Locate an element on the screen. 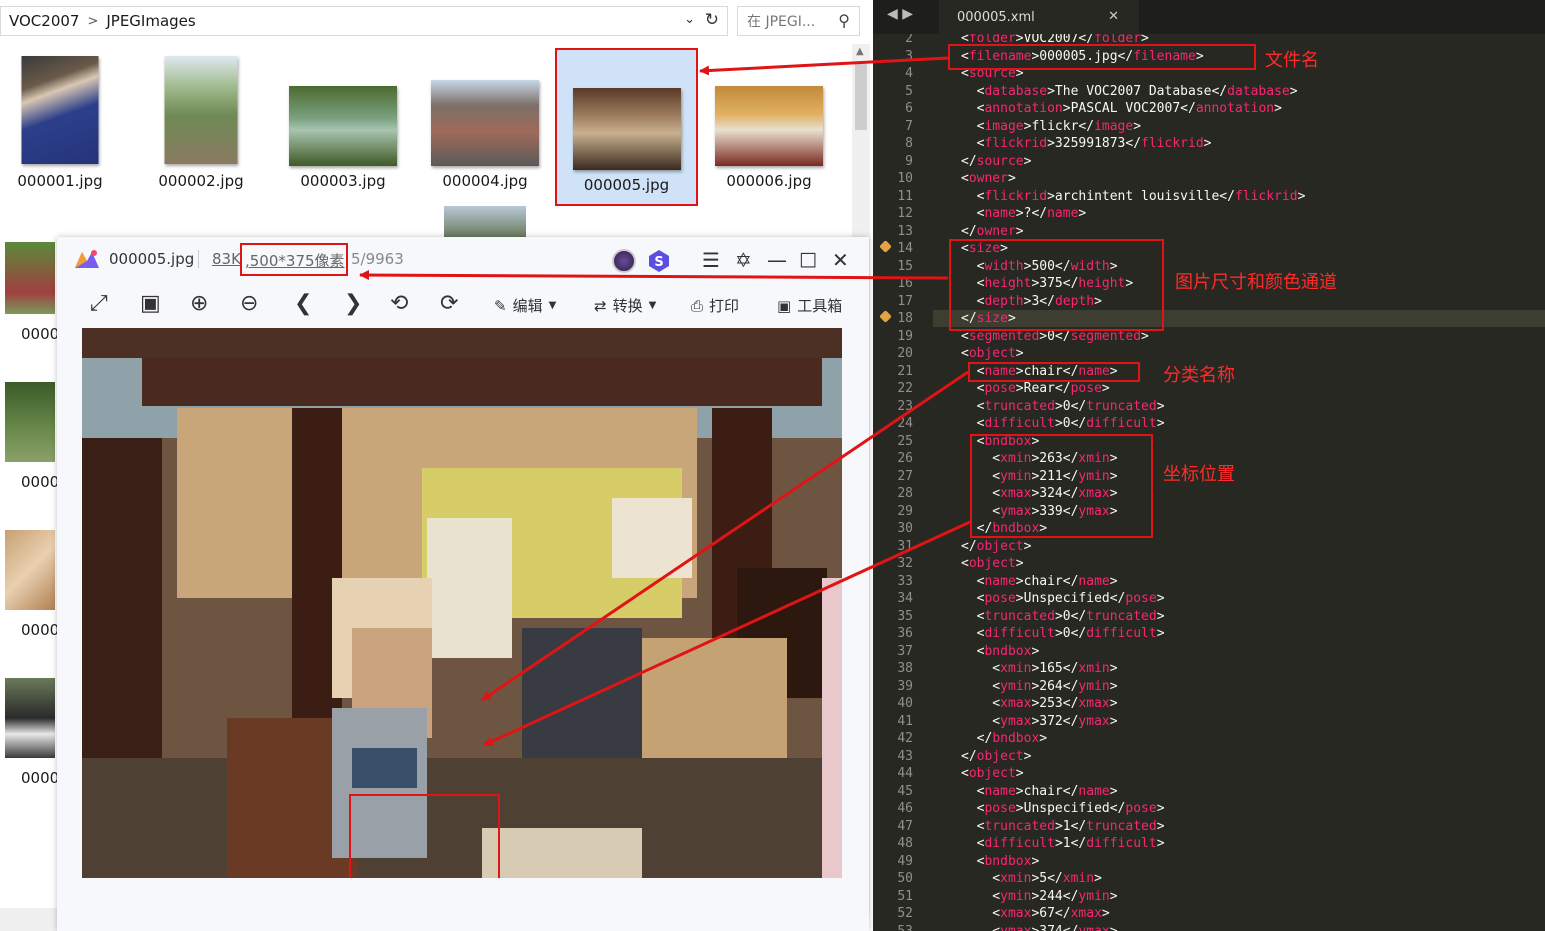 The width and height of the screenshot is (1545, 931). print-button: ⎙ 打印 is located at coordinates (715, 305).